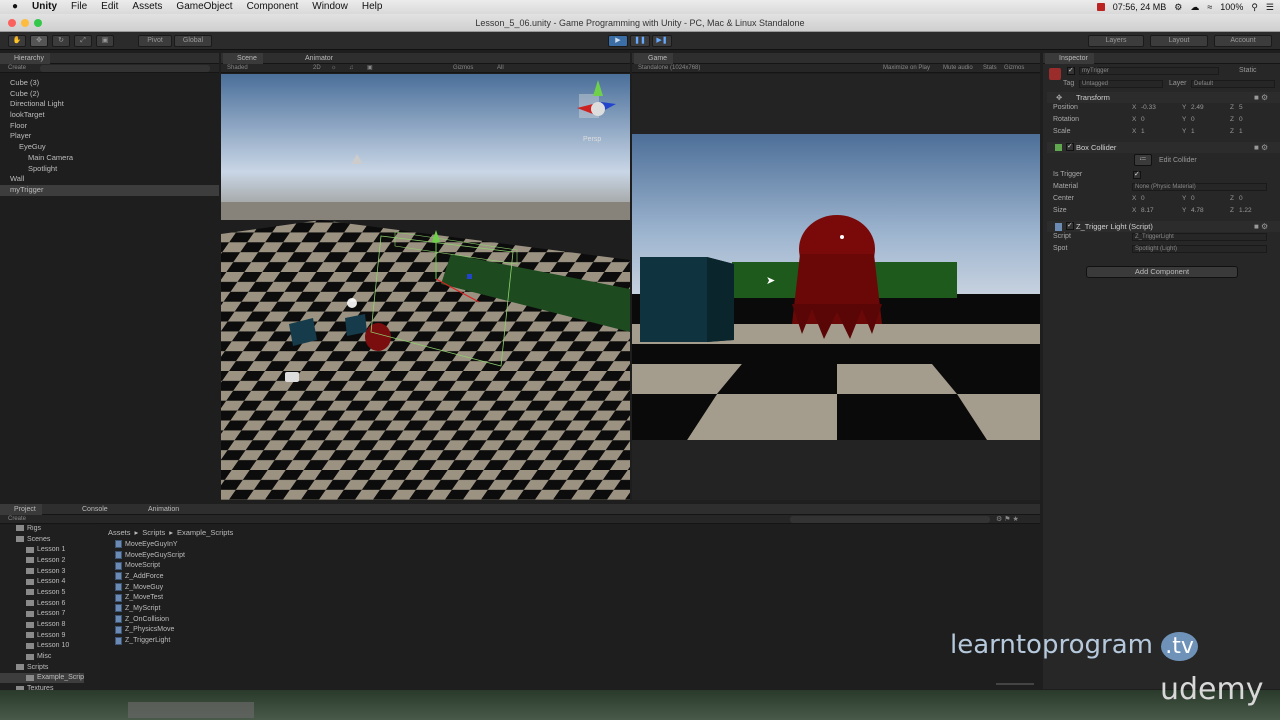  I want to click on material-field: None (Physic Material), so click(1199, 187).